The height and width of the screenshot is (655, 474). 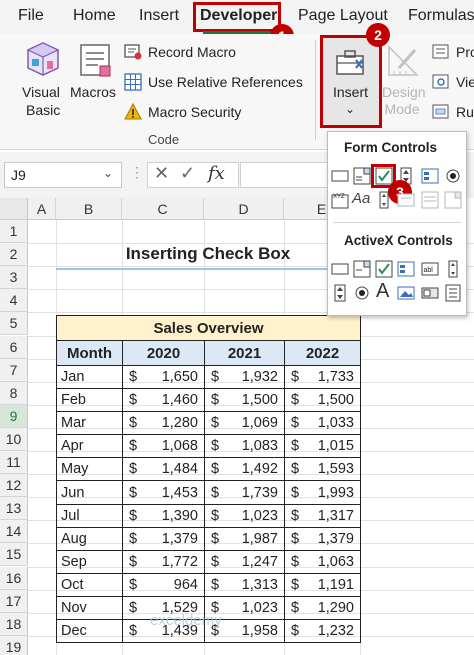 I want to click on row-header-3: 3, so click(x=14, y=278).